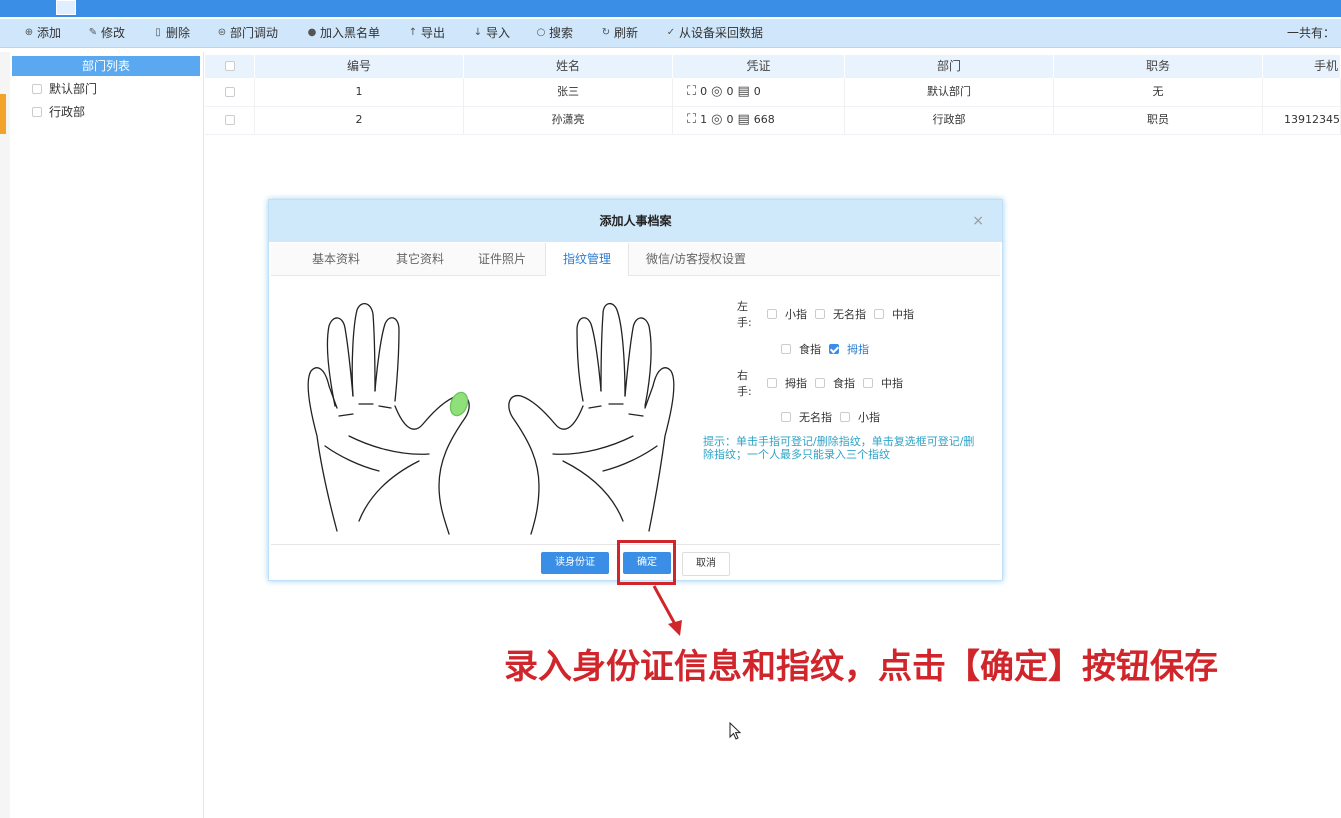 The width and height of the screenshot is (1341, 818). Describe the element at coordinates (107, 435) in the screenshot. I see `dept-panel: 部门列表 默认部门 行政部` at that location.